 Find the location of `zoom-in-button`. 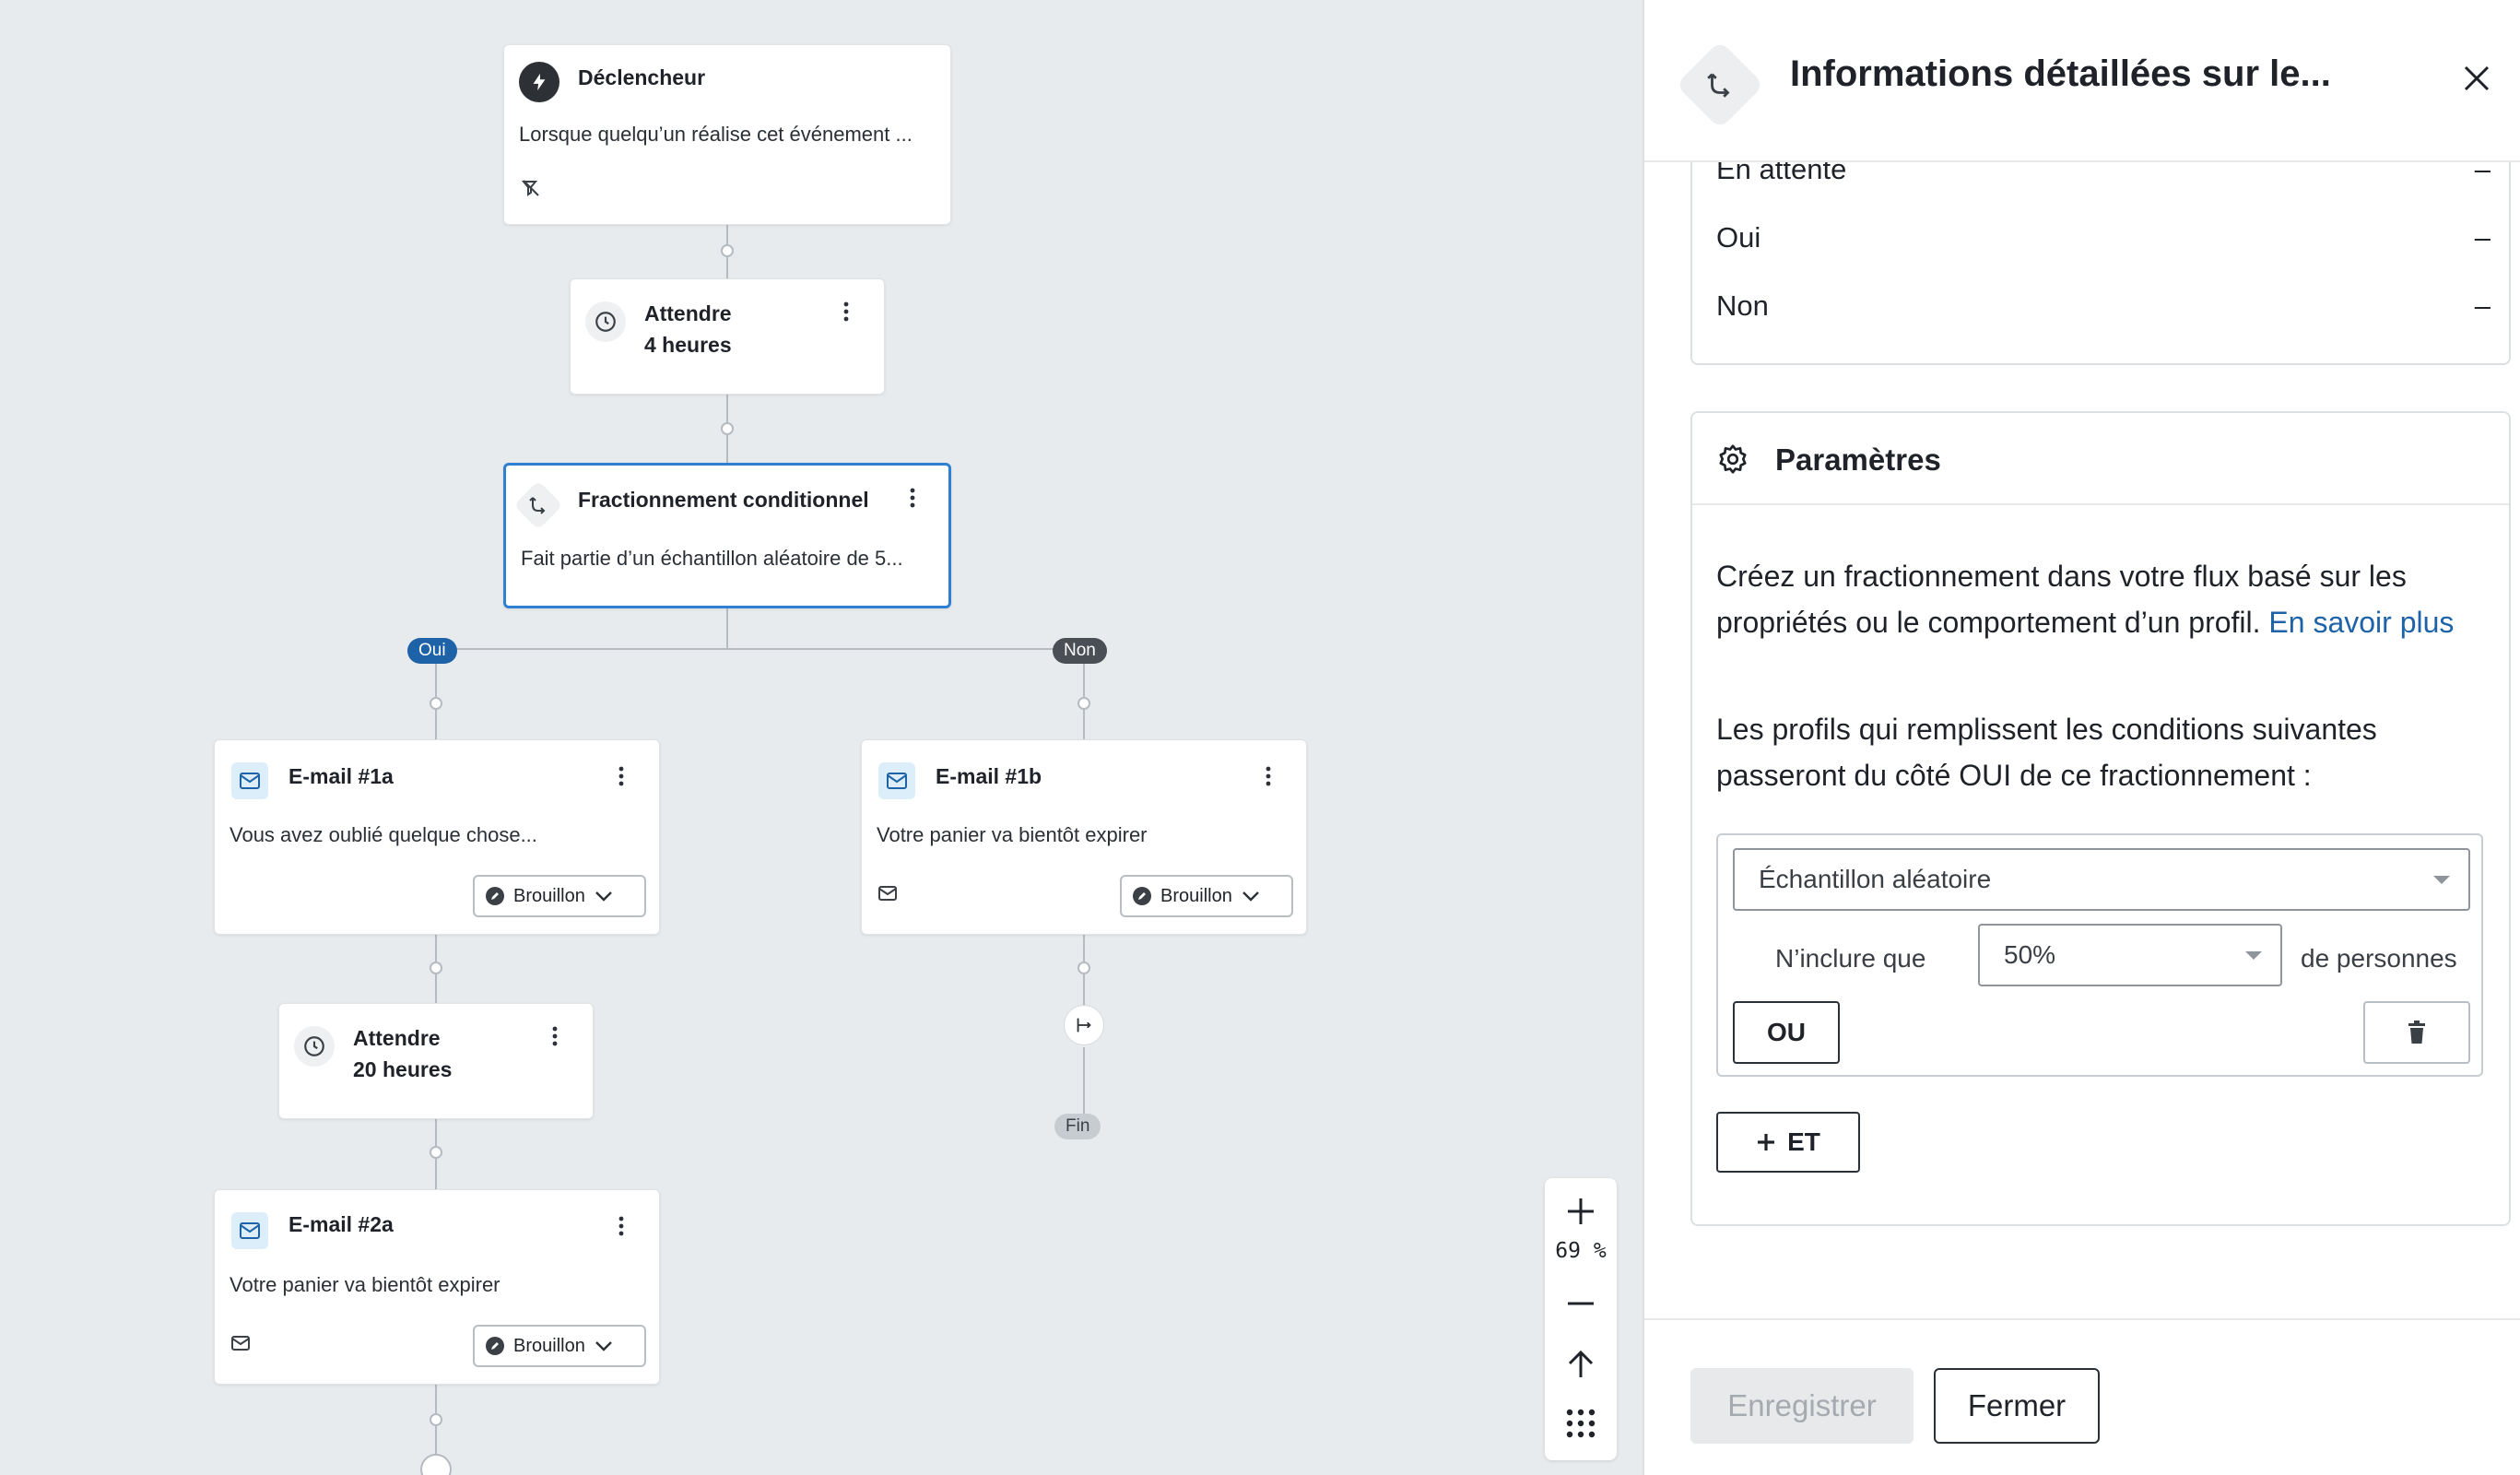

zoom-in-button is located at coordinates (1581, 1211).